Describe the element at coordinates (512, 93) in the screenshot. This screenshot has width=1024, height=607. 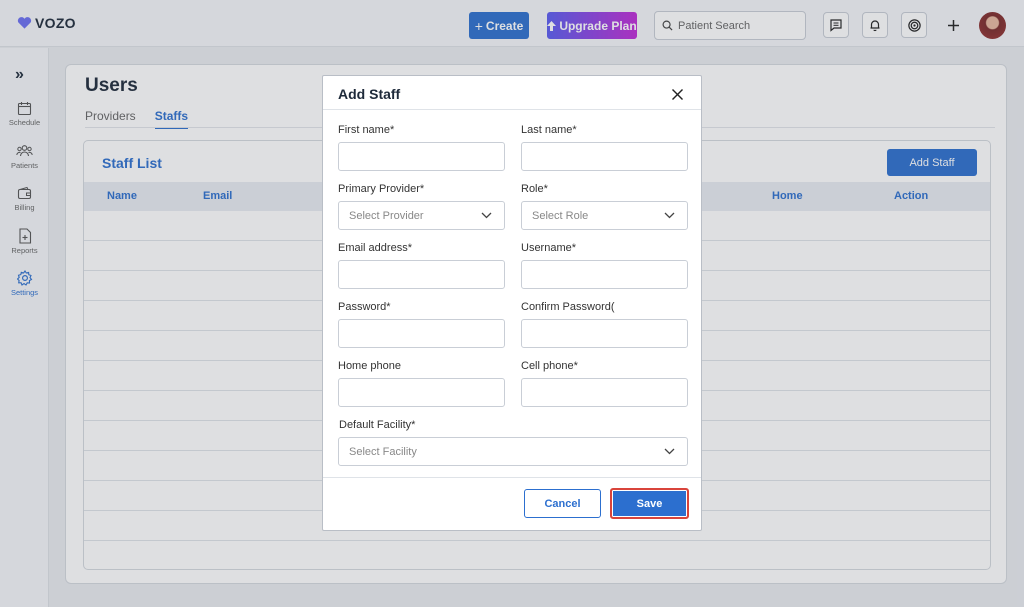
I see `dialog-header: Add Staff` at that location.